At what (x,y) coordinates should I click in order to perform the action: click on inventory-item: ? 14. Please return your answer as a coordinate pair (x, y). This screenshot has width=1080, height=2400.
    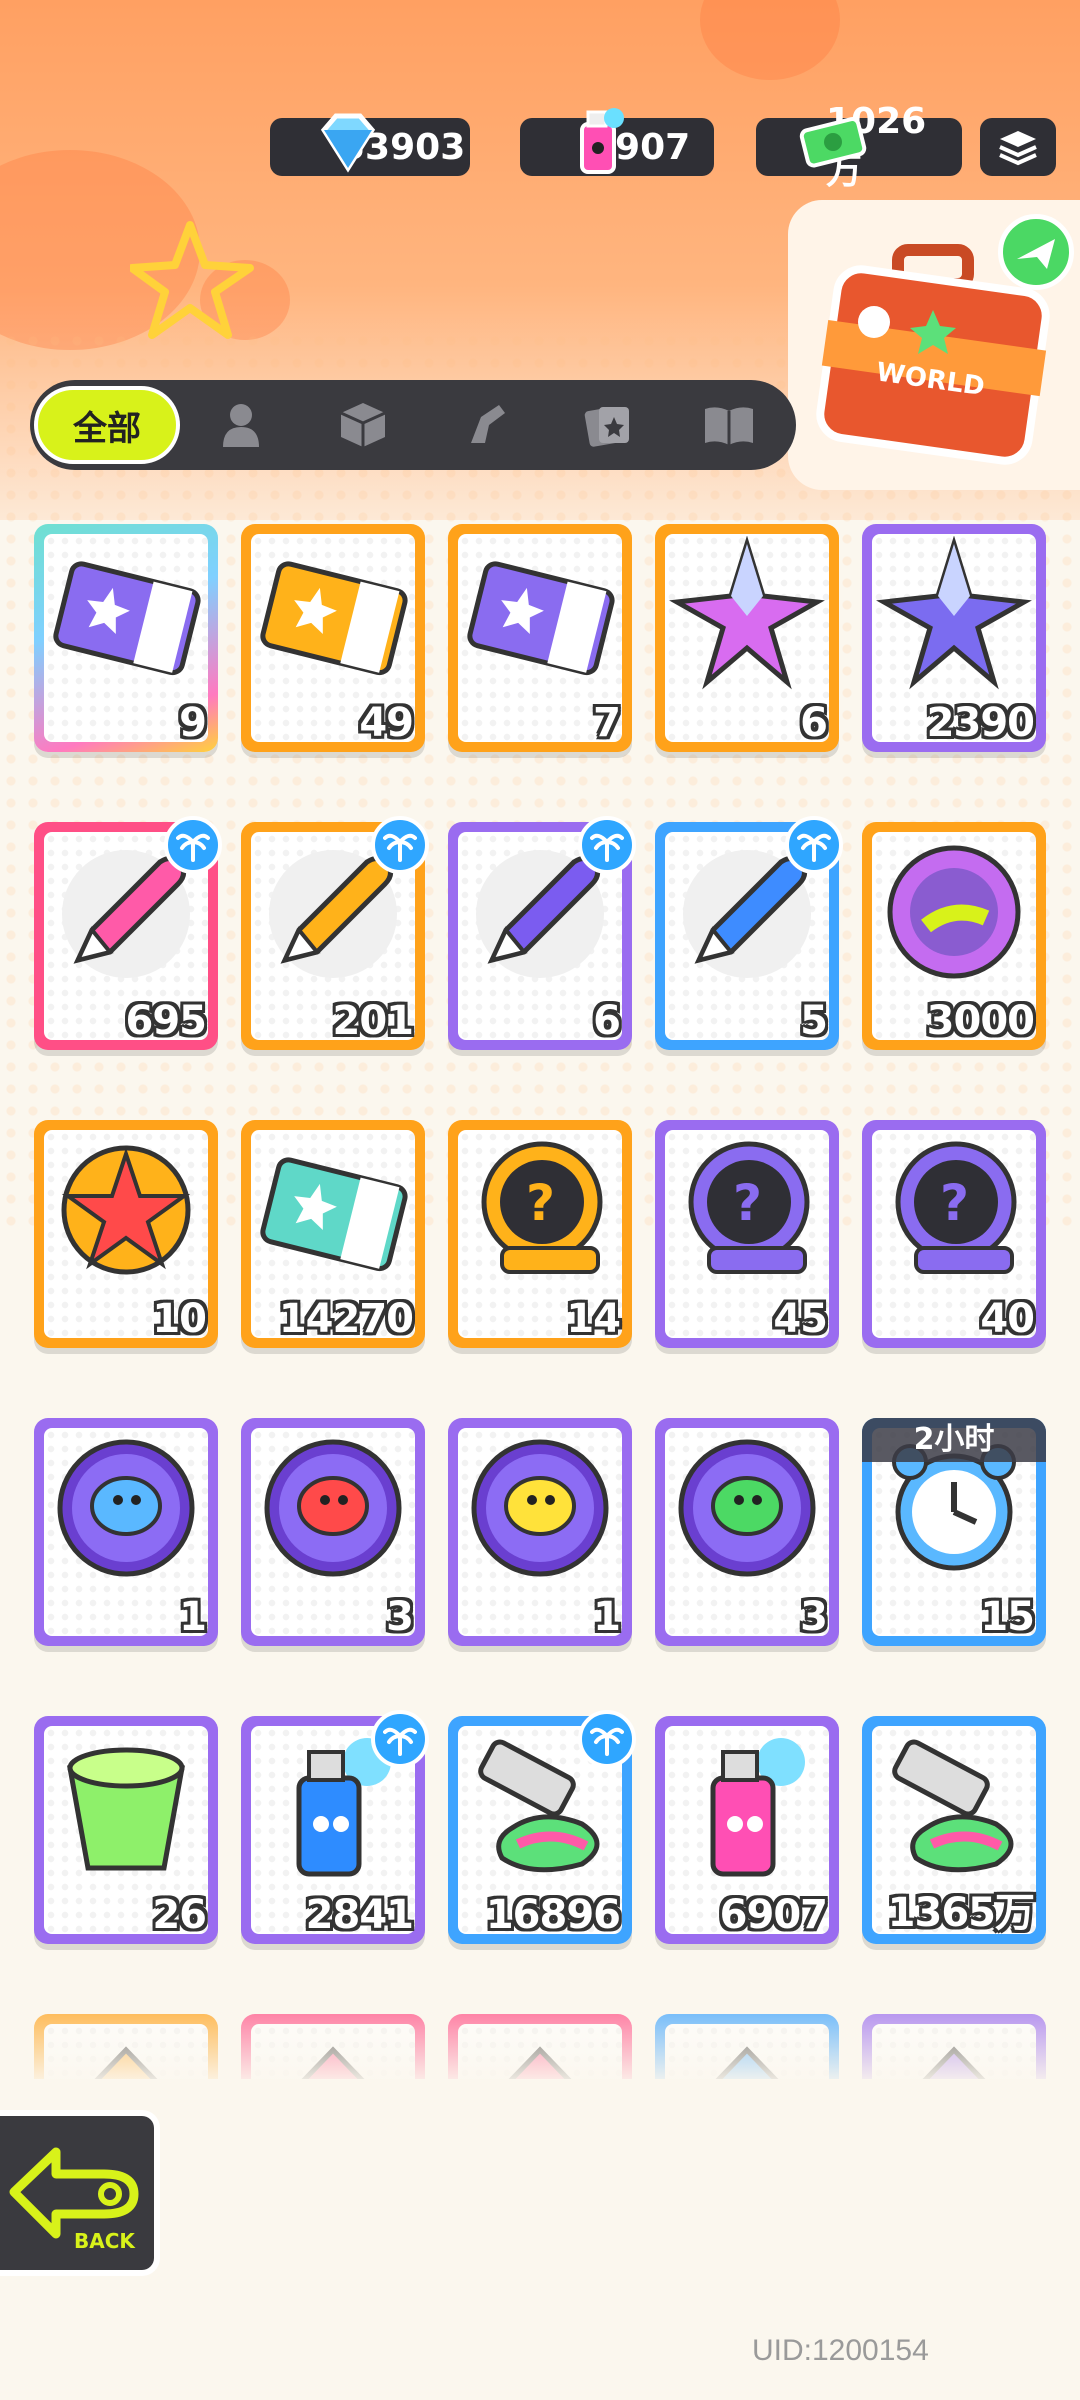
    Looking at the image, I should click on (540, 1234).